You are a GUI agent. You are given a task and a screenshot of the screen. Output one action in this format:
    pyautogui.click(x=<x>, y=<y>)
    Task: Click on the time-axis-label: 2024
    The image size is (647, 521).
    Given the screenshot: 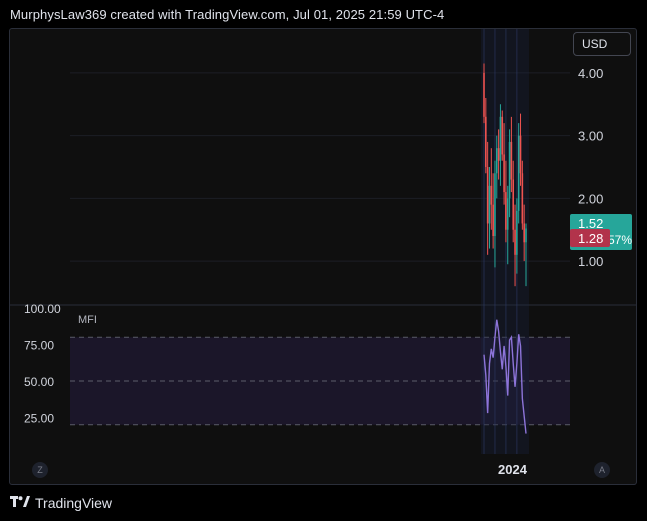 What is the action you would take?
    pyautogui.click(x=512, y=469)
    